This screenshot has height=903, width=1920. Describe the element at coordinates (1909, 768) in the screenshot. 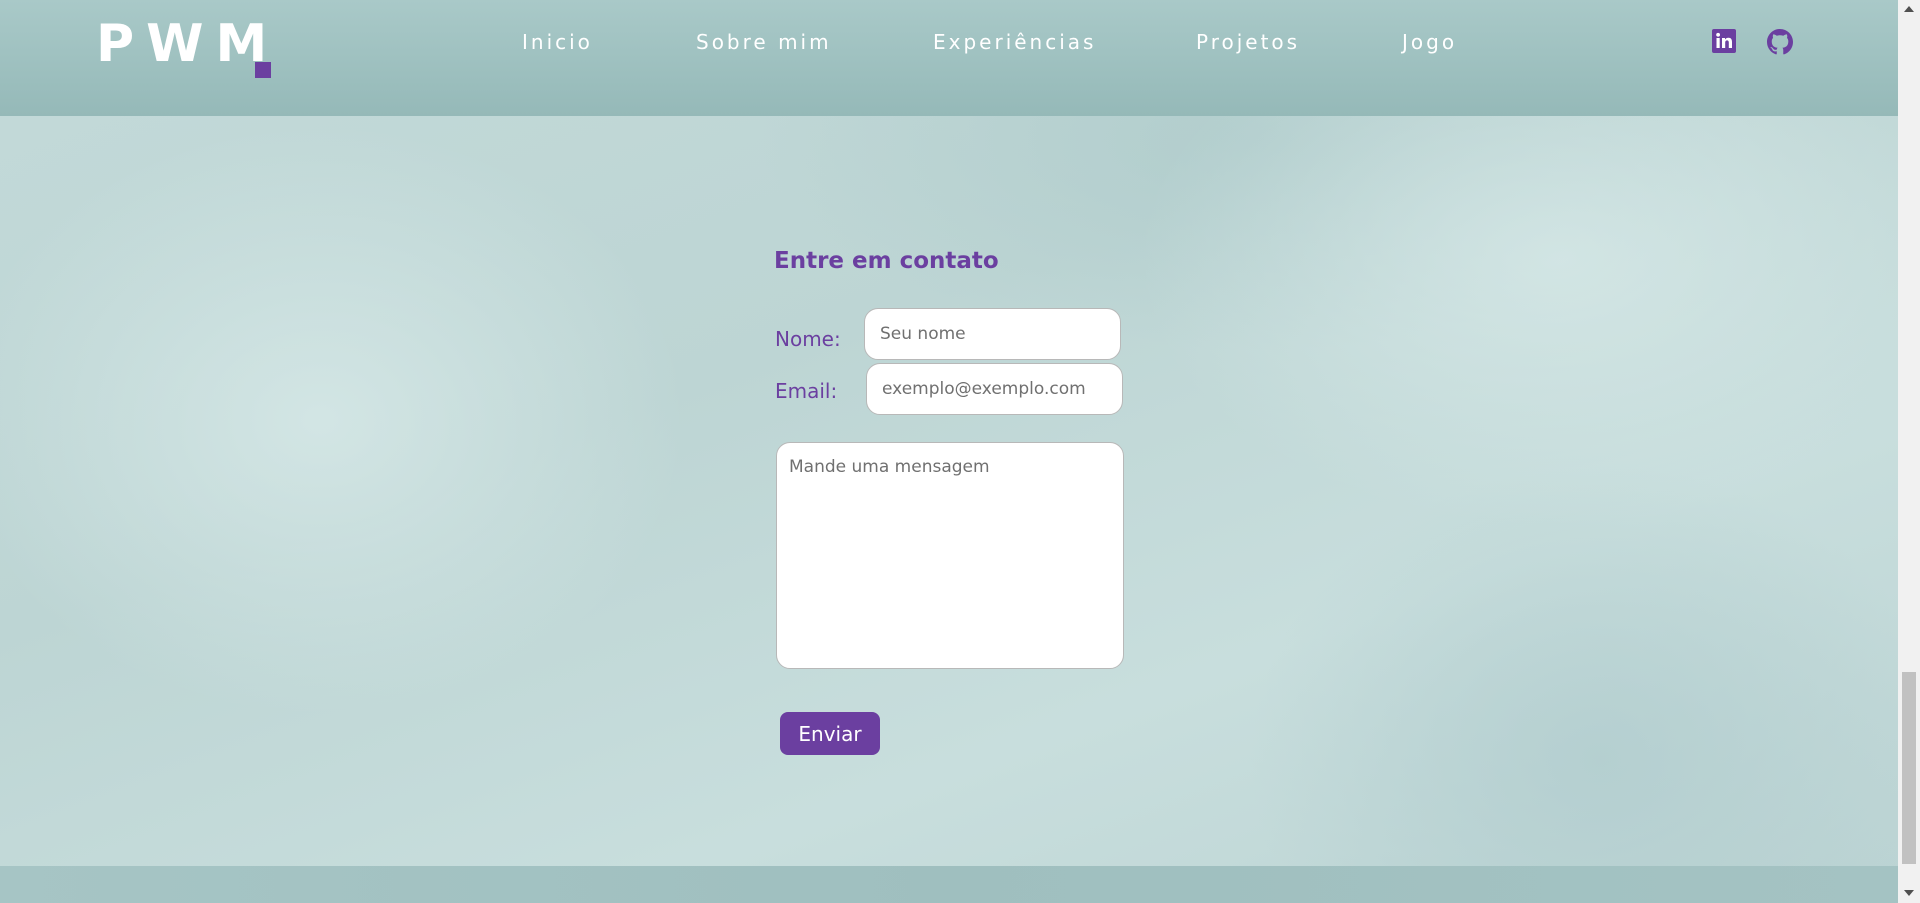

I see `scrollbar-thumb` at that location.